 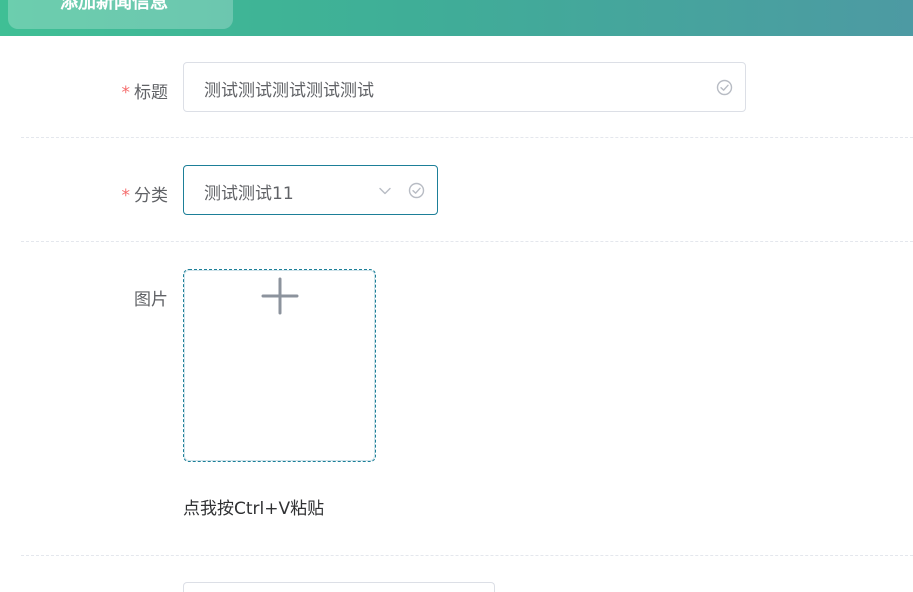 What do you see at coordinates (249, 194) in the screenshot?
I see `category-select-value: 测试测试11` at bounding box center [249, 194].